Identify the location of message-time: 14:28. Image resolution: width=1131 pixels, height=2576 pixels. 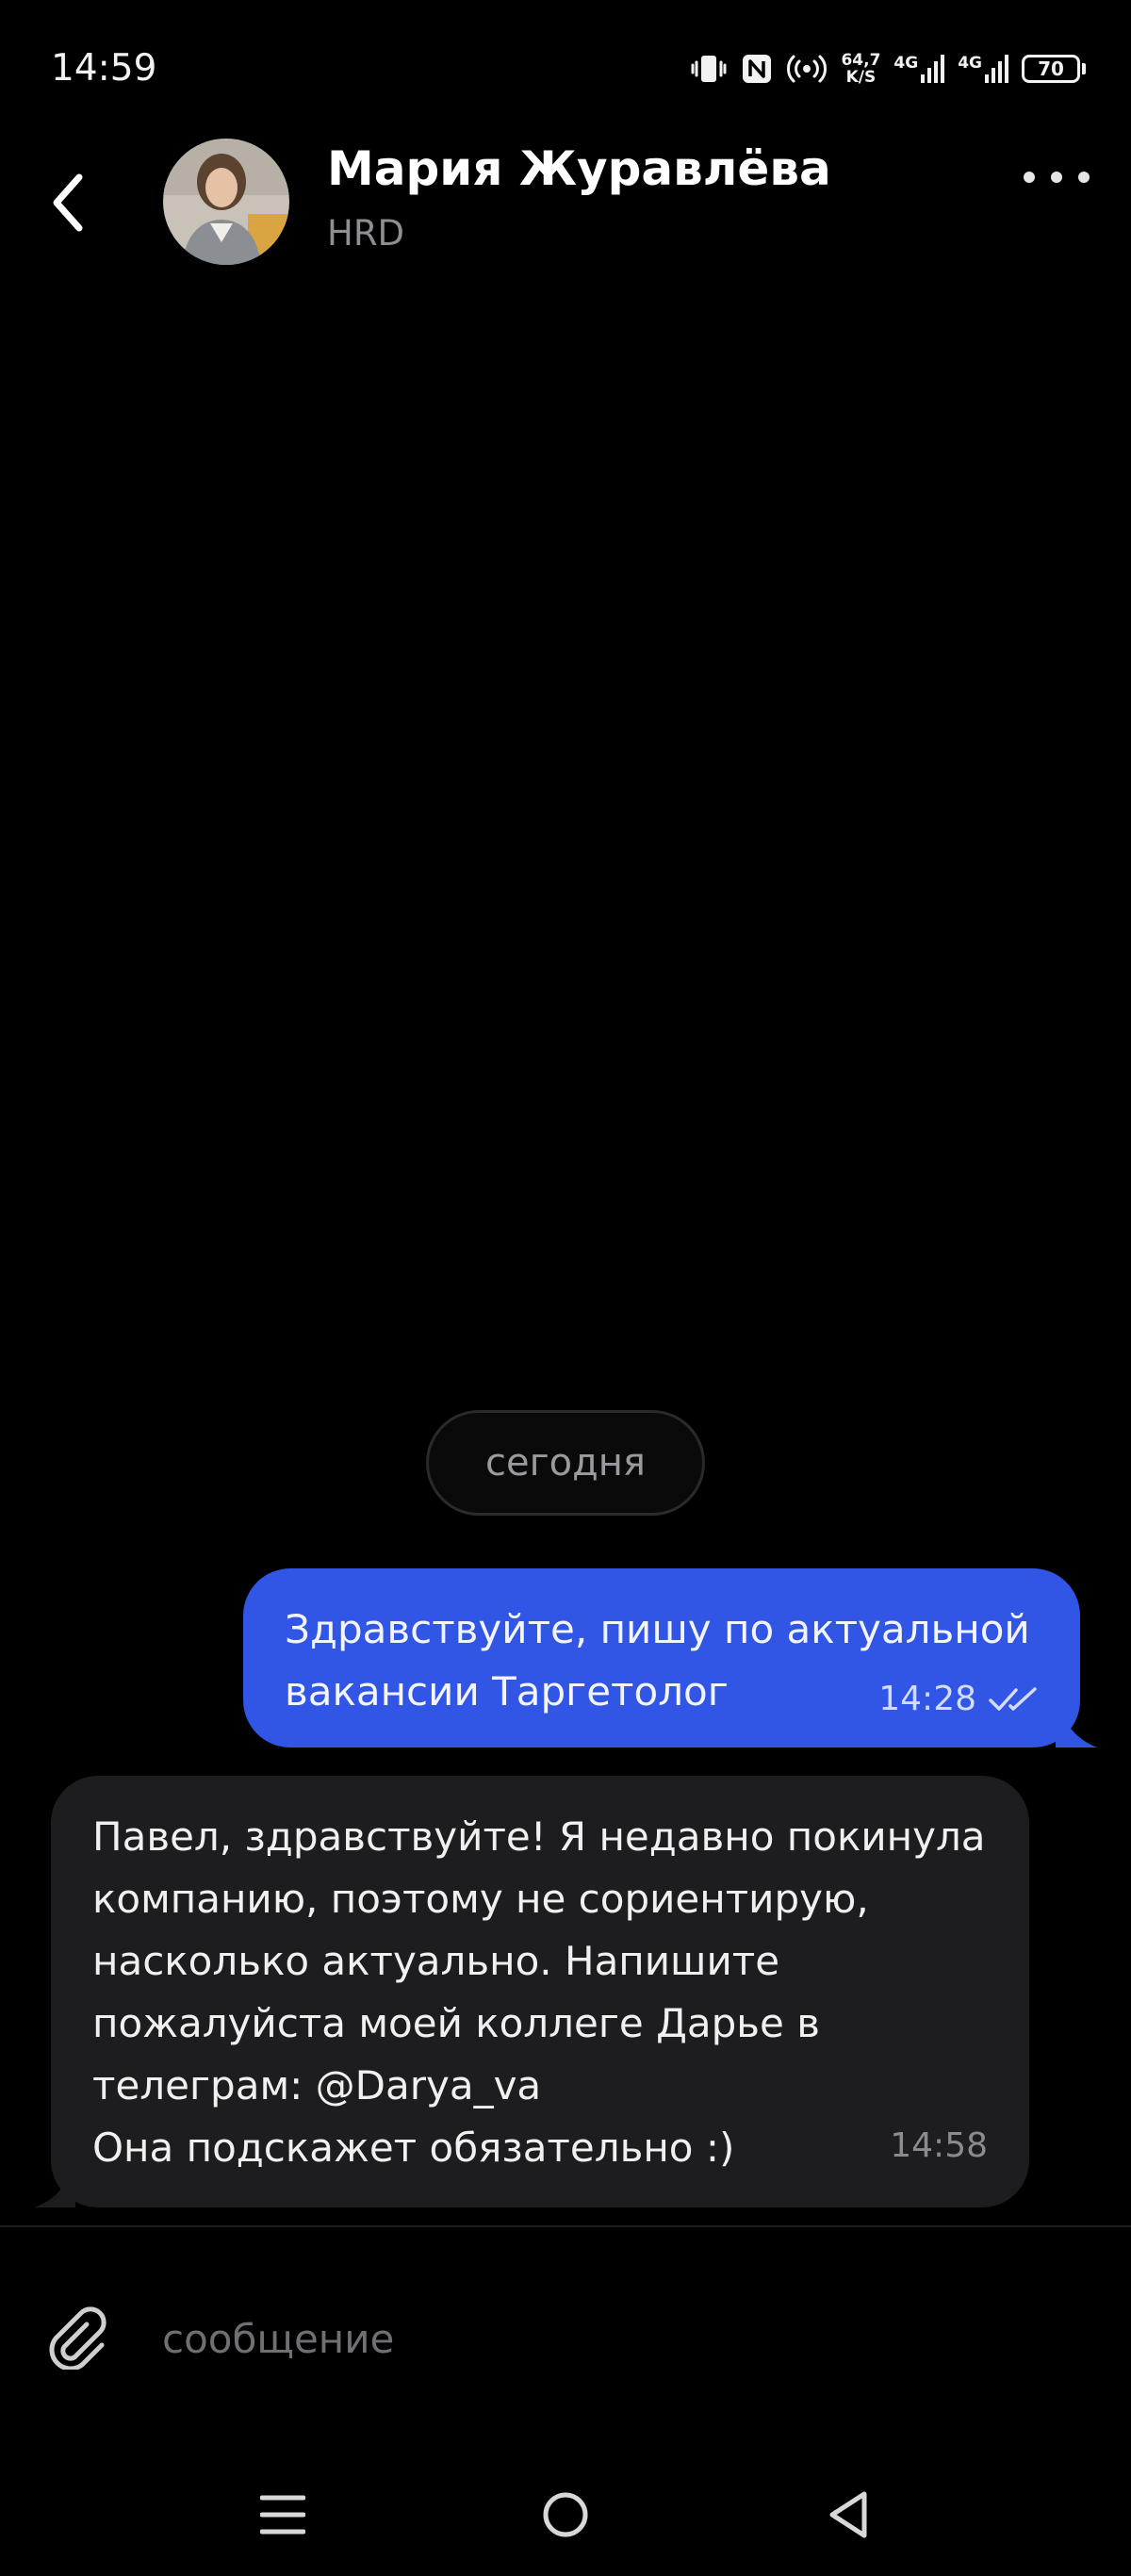
(927, 1699).